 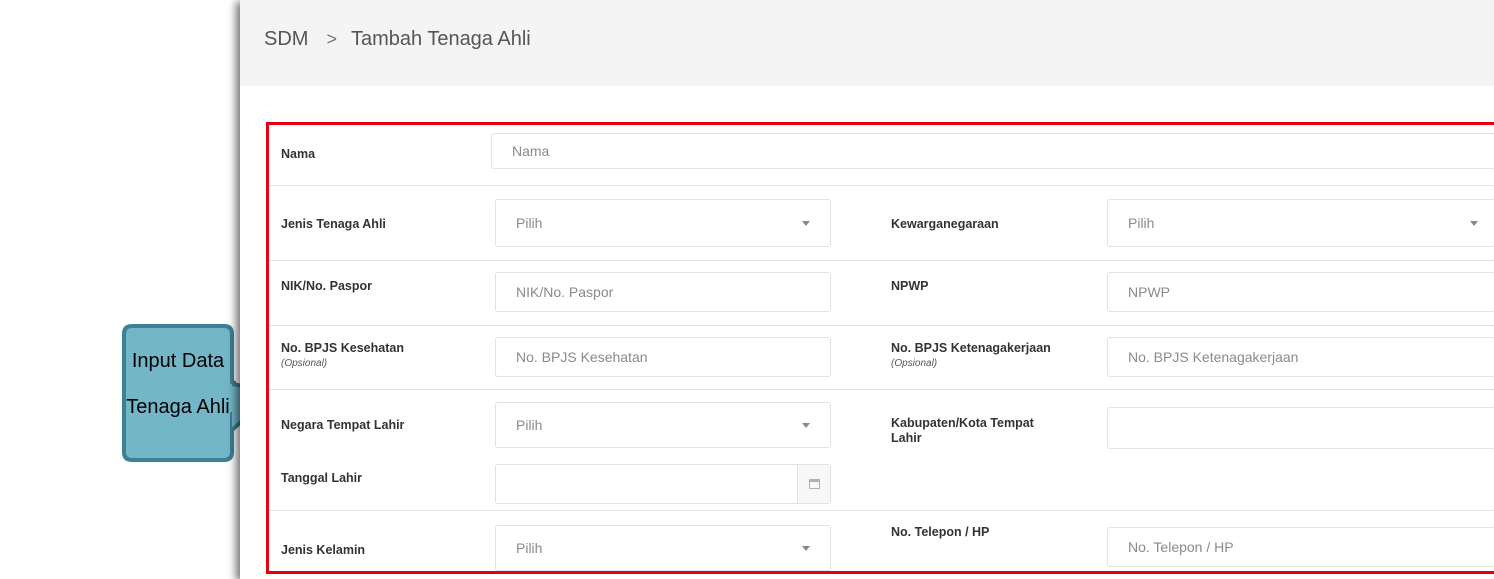 What do you see at coordinates (663, 548) in the screenshot?
I see `jenis-kelamin-select: Pilih` at bounding box center [663, 548].